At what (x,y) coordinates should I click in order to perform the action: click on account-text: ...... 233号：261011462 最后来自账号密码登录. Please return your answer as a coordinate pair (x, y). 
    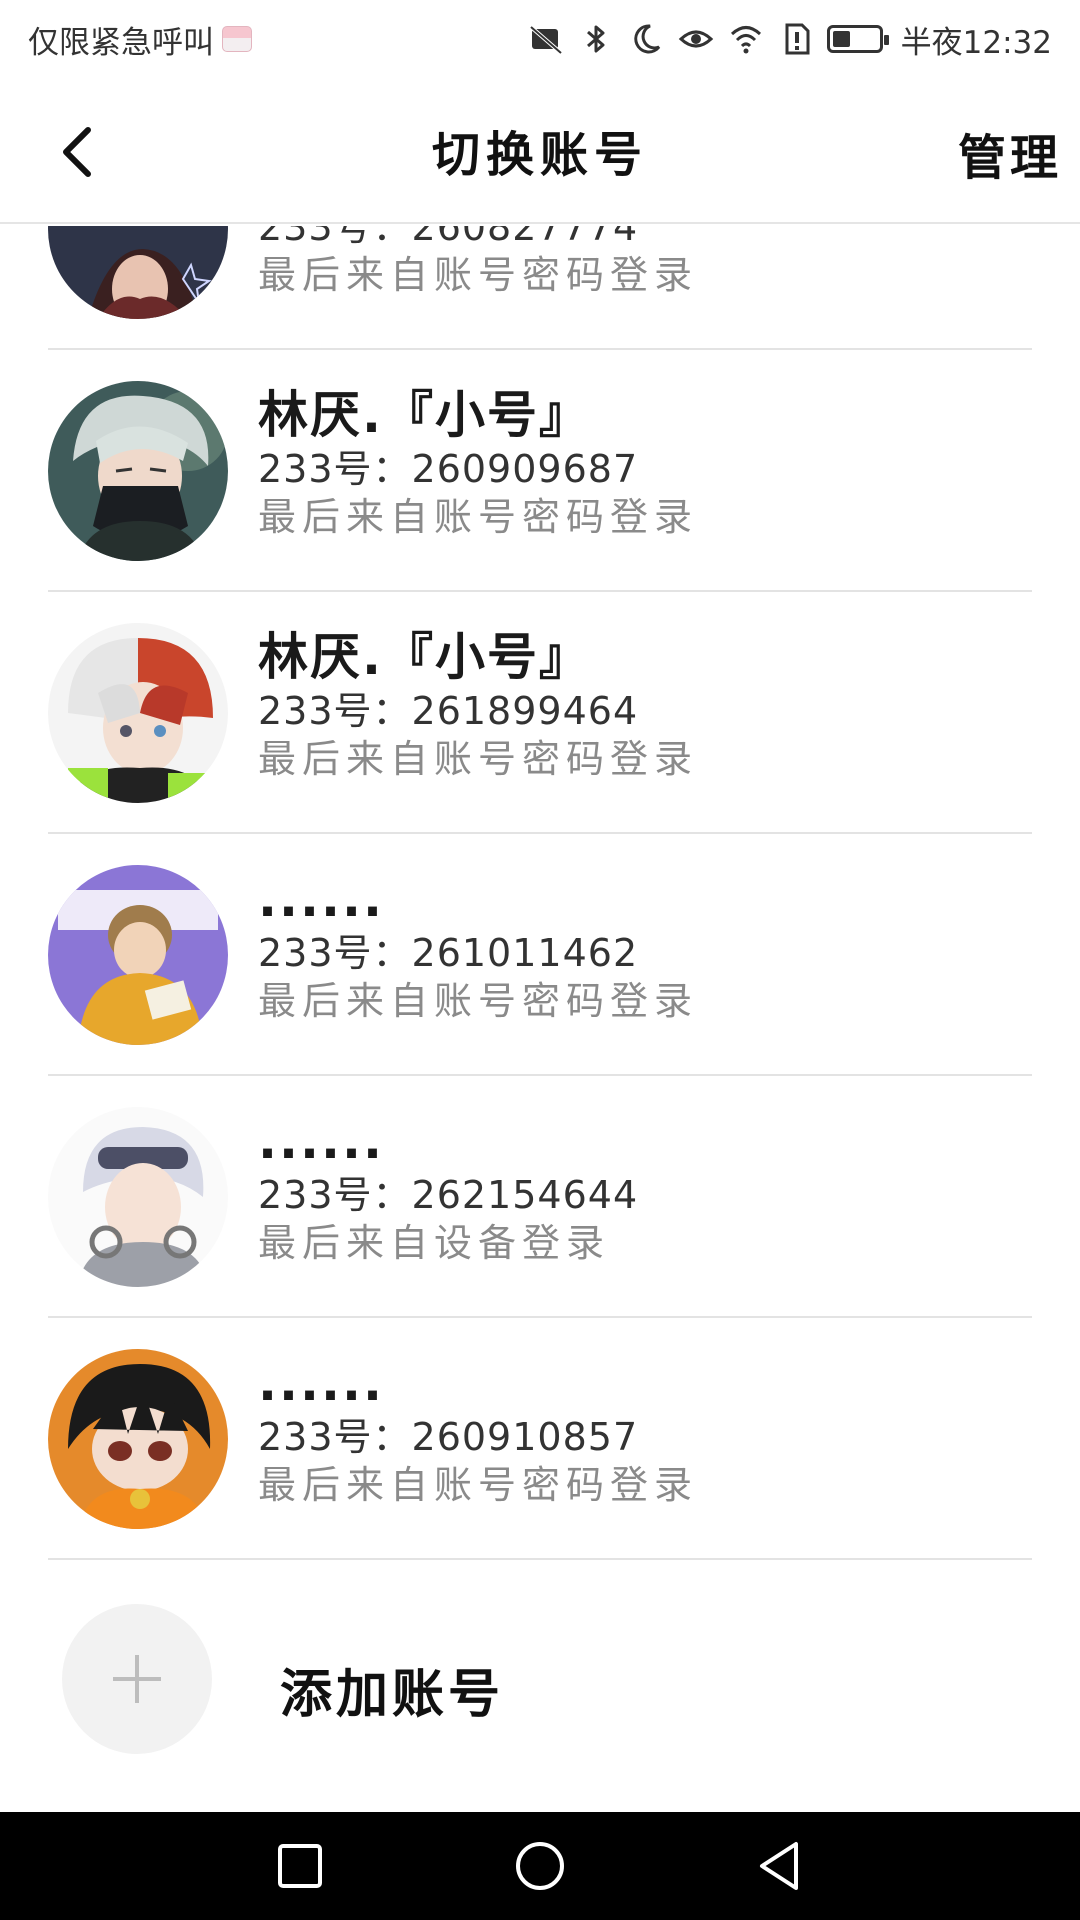
    Looking at the image, I should click on (638, 947).